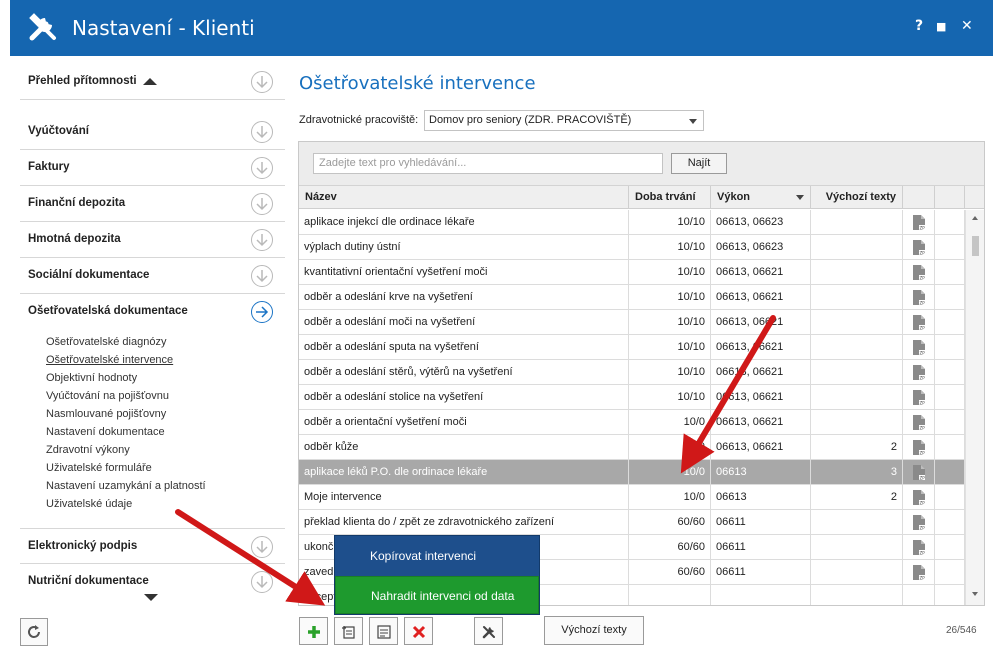 Image resolution: width=1003 pixels, height=663 pixels. Describe the element at coordinates (974, 407) in the screenshot. I see `grid-scrollbar` at that location.